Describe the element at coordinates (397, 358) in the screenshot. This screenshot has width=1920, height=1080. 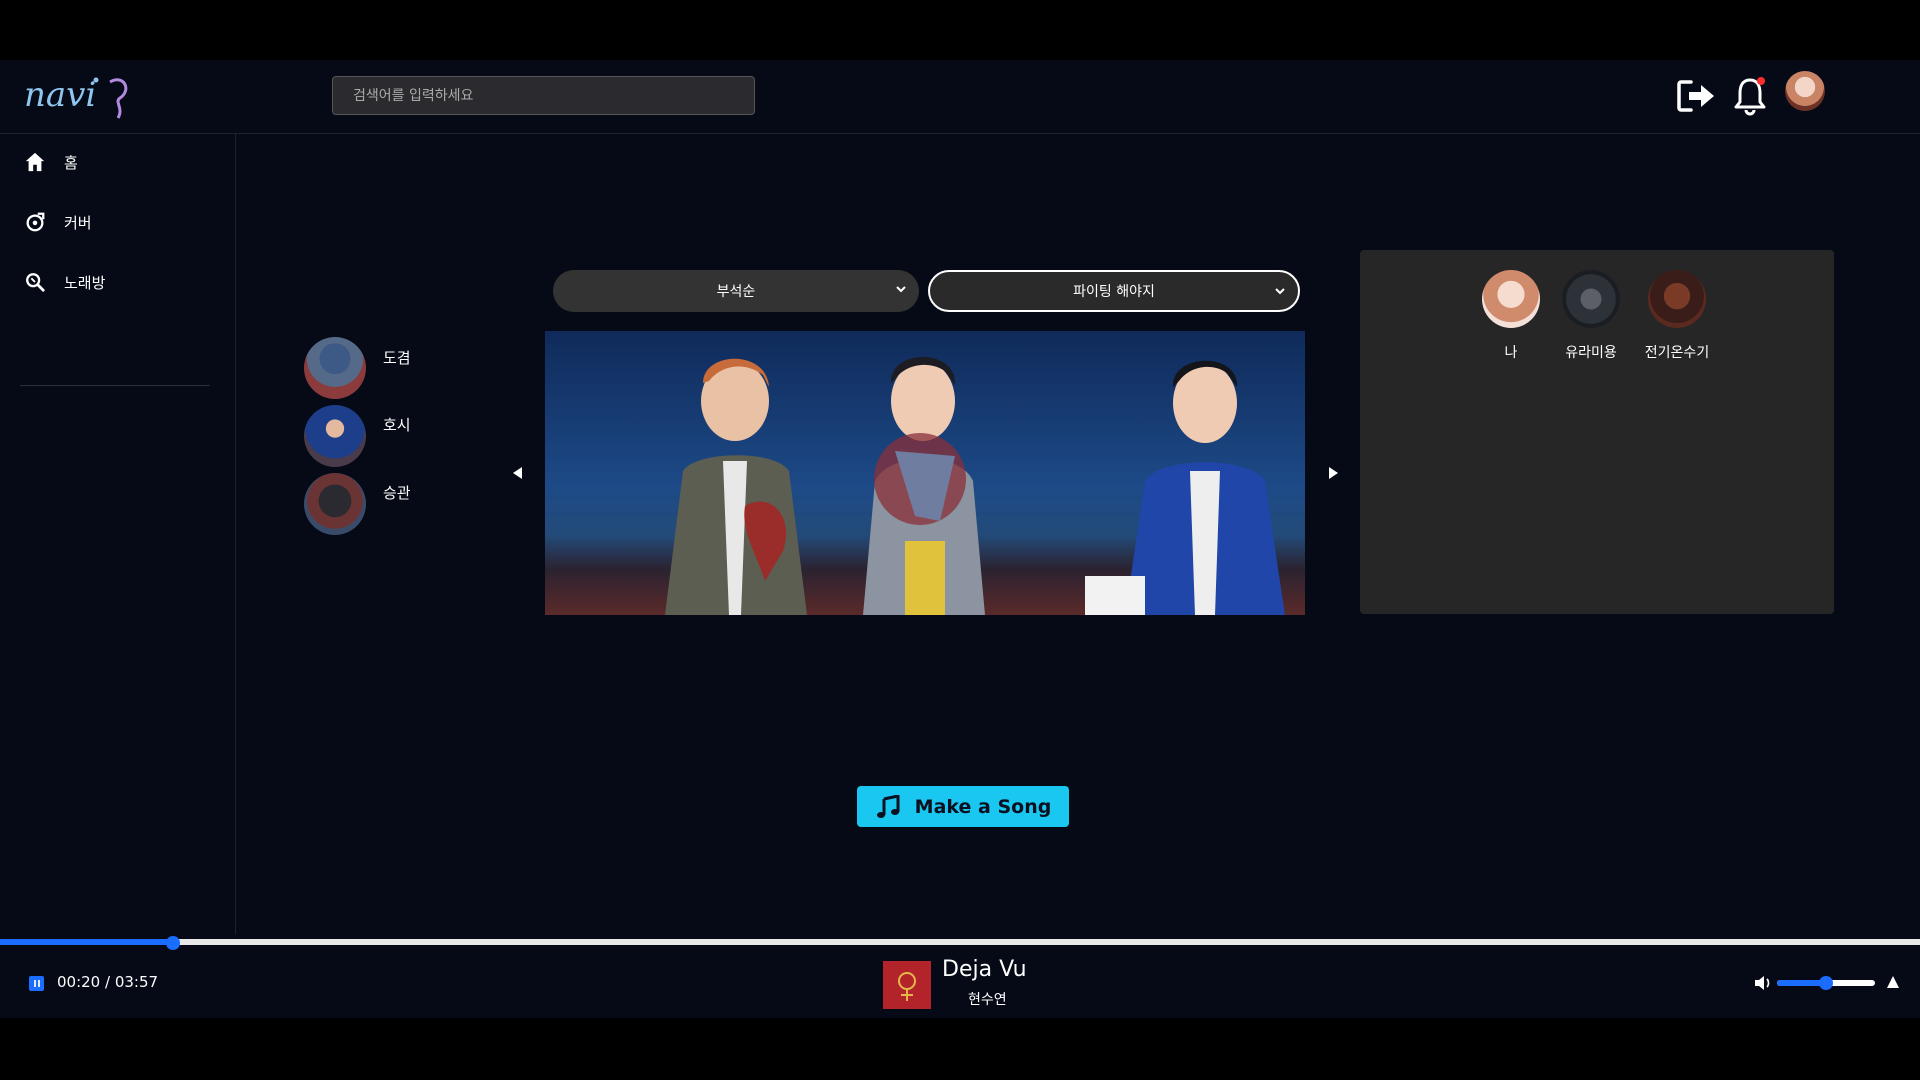
I see `singer-name-1: 도겸` at that location.